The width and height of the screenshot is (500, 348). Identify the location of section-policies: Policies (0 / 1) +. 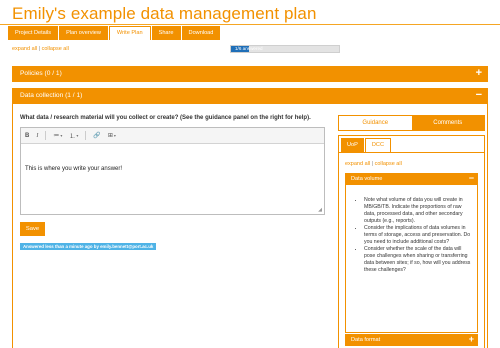
(250, 74).